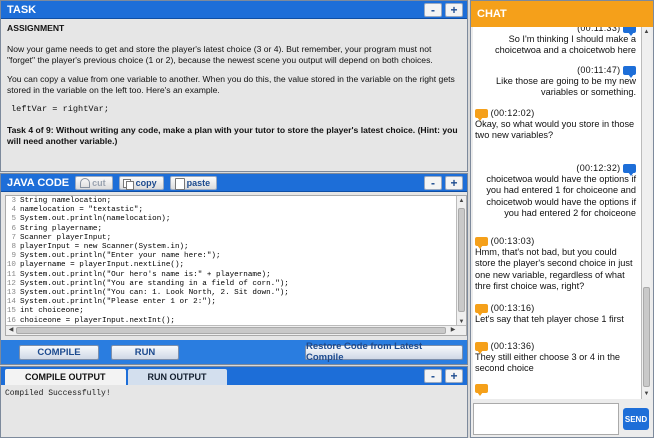  Describe the element at coordinates (512, 113) in the screenshot. I see `chat-timestamp: (00:12:02)` at that location.